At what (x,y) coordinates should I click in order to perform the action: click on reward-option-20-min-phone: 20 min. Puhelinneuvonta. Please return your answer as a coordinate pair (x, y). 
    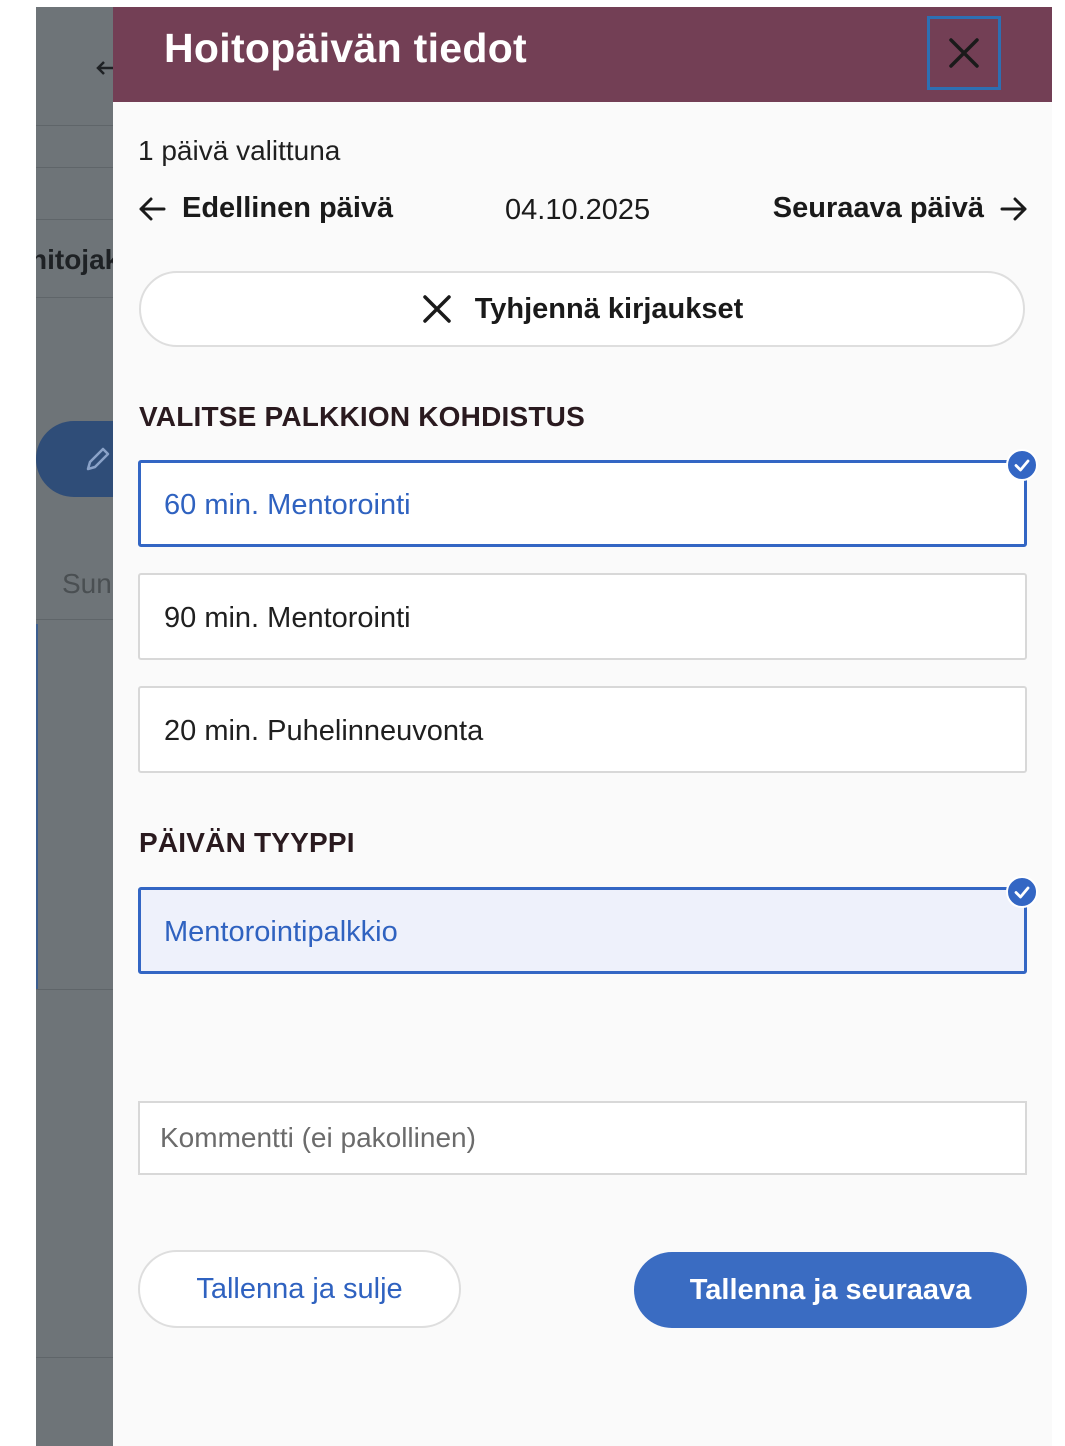
    Looking at the image, I should click on (582, 729).